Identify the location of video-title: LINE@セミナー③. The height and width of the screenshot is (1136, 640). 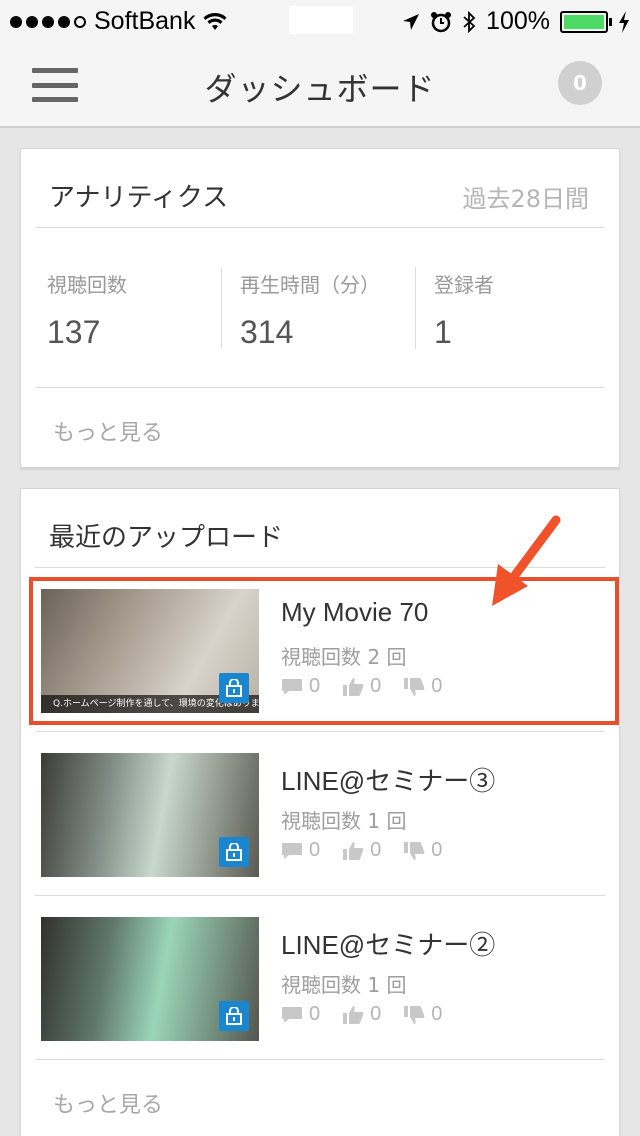
(388, 779).